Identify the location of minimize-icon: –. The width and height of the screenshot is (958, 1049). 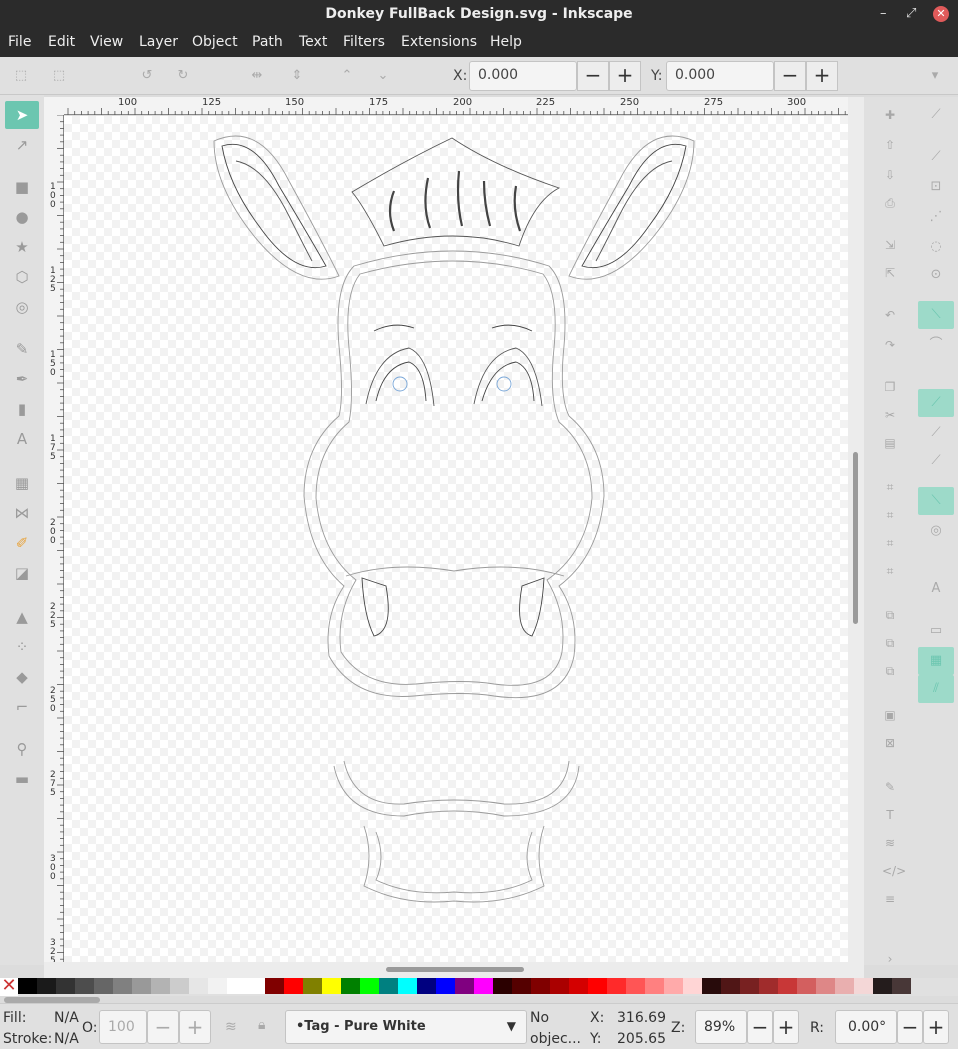
(883, 13).